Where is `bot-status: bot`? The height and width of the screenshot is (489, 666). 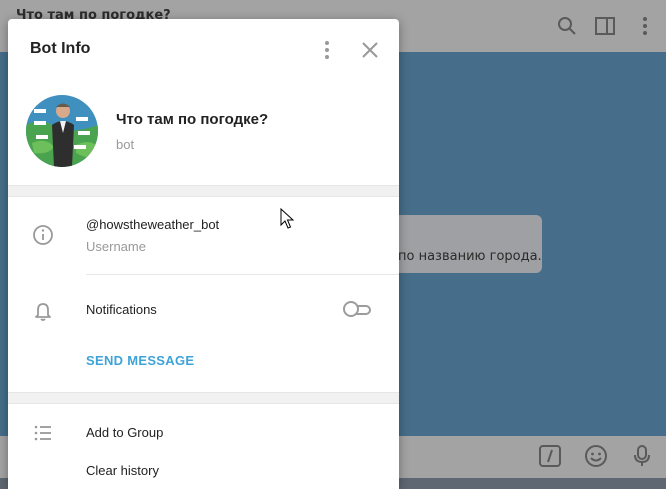
bot-status: bot is located at coordinates (125, 144).